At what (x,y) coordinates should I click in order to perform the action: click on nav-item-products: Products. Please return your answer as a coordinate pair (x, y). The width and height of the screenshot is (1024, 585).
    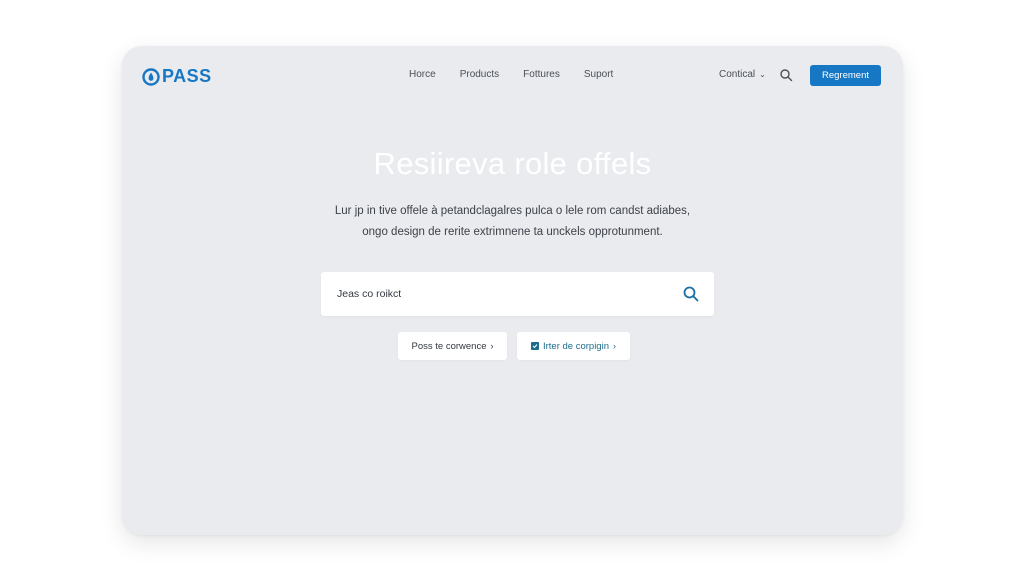
    Looking at the image, I should click on (479, 74).